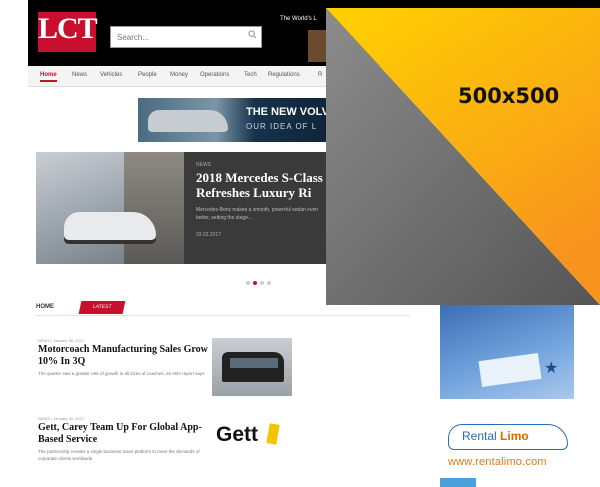 The height and width of the screenshot is (487, 600). What do you see at coordinates (179, 75) in the screenshot?
I see `nav-item-money: Money` at bounding box center [179, 75].